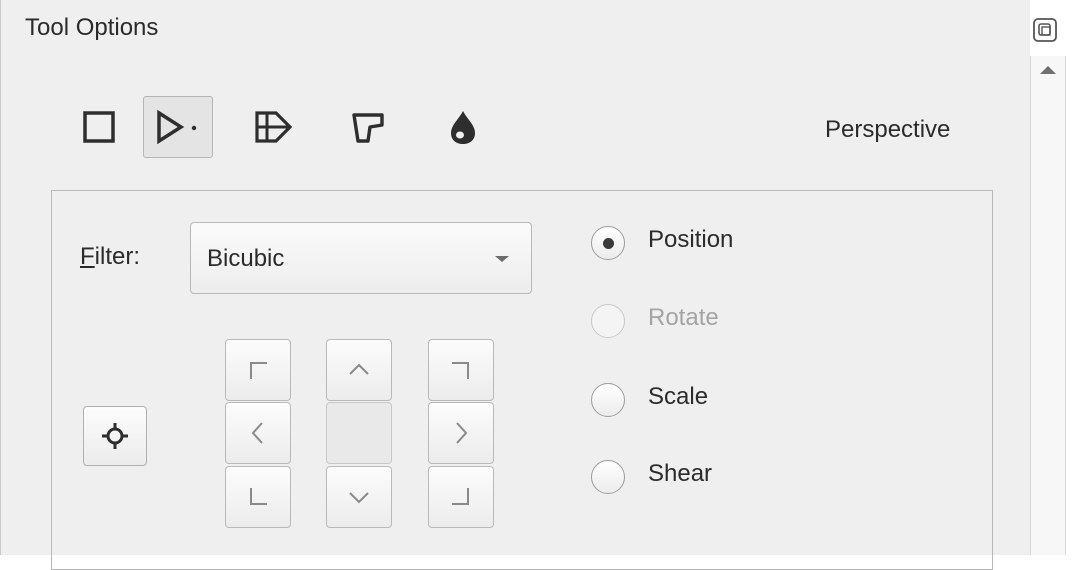 This screenshot has width=1078, height=570. I want to click on pivot-right-button, so click(461, 433).